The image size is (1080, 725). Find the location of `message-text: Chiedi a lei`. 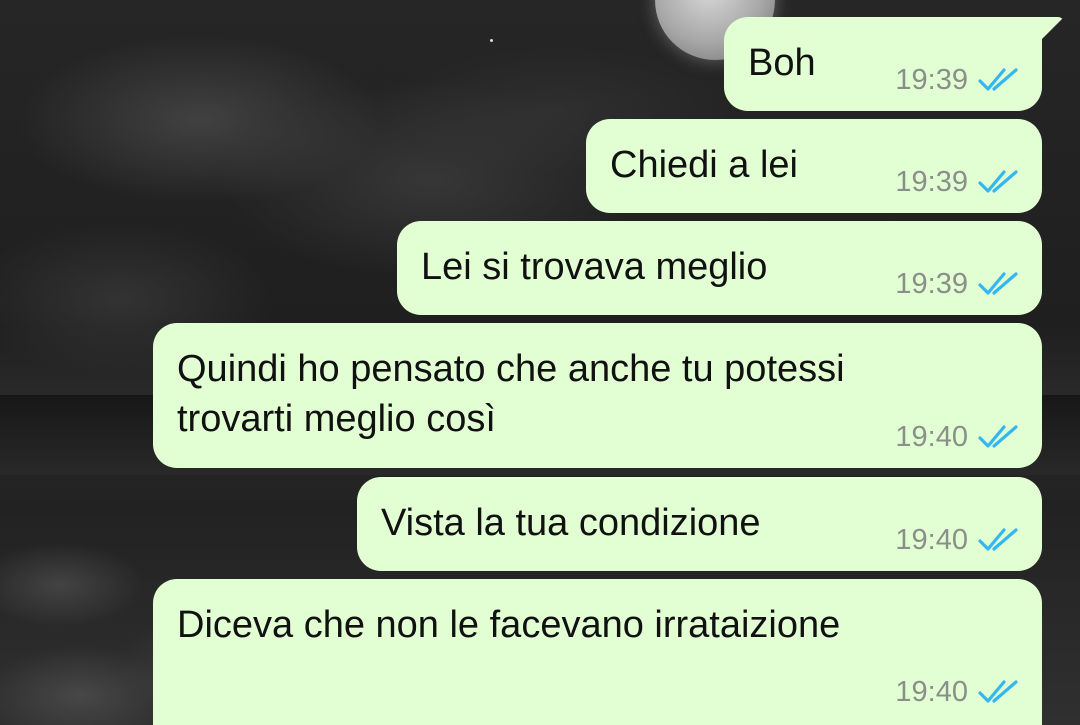

message-text: Chiedi a lei is located at coordinates (704, 165).